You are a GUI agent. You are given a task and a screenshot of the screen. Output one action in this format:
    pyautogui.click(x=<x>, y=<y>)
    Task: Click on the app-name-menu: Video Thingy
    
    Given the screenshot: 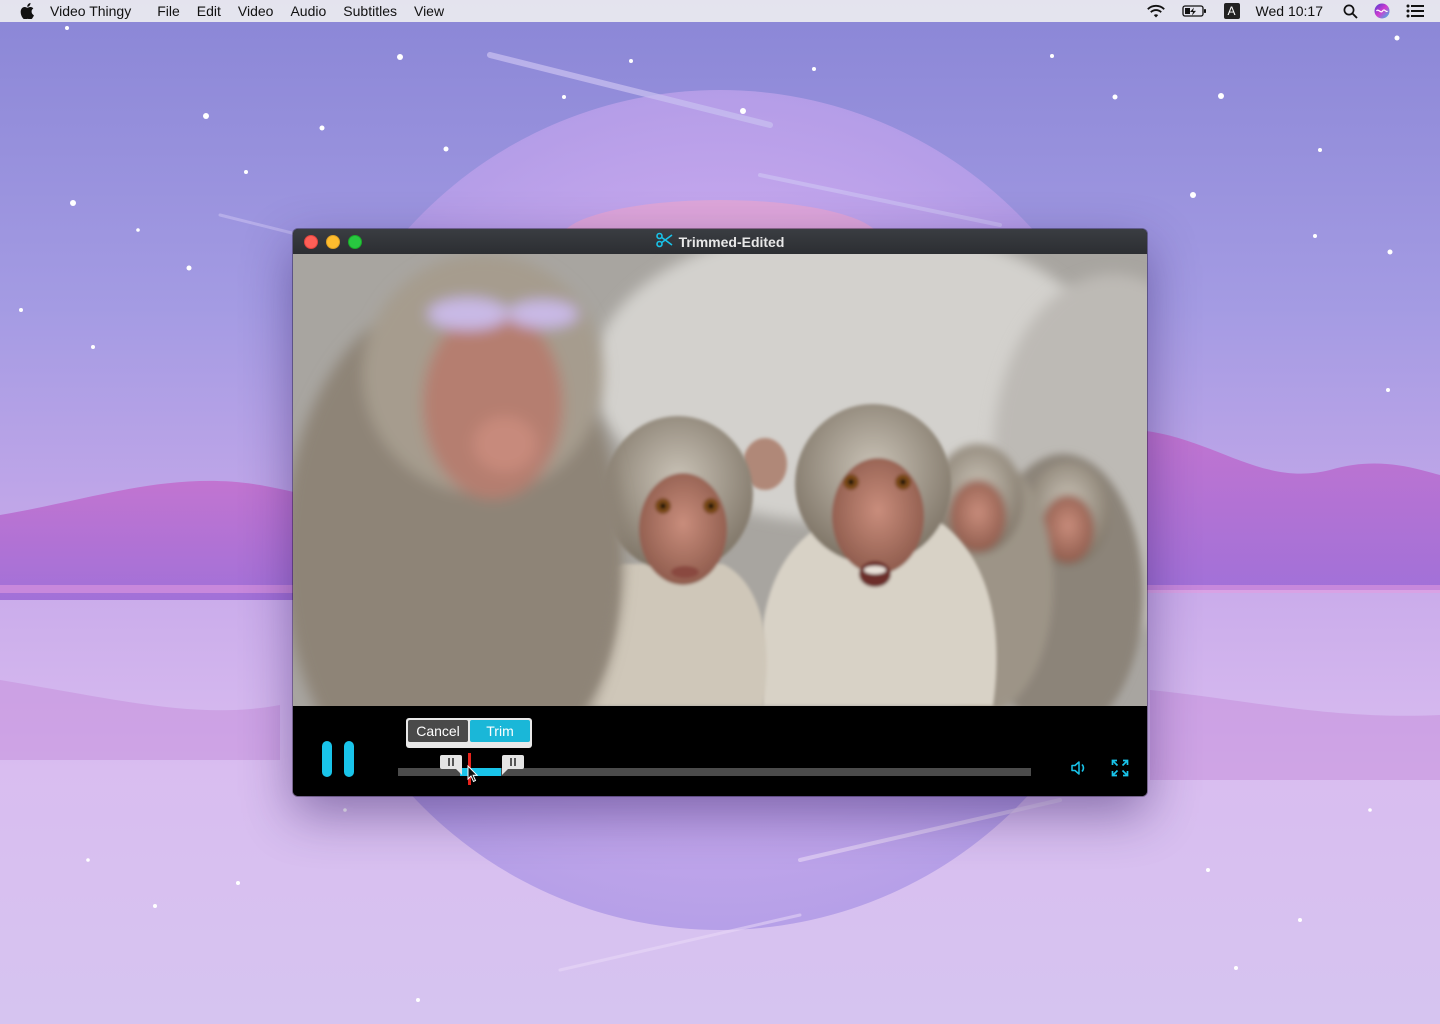 What is the action you would take?
    pyautogui.click(x=90, y=11)
    